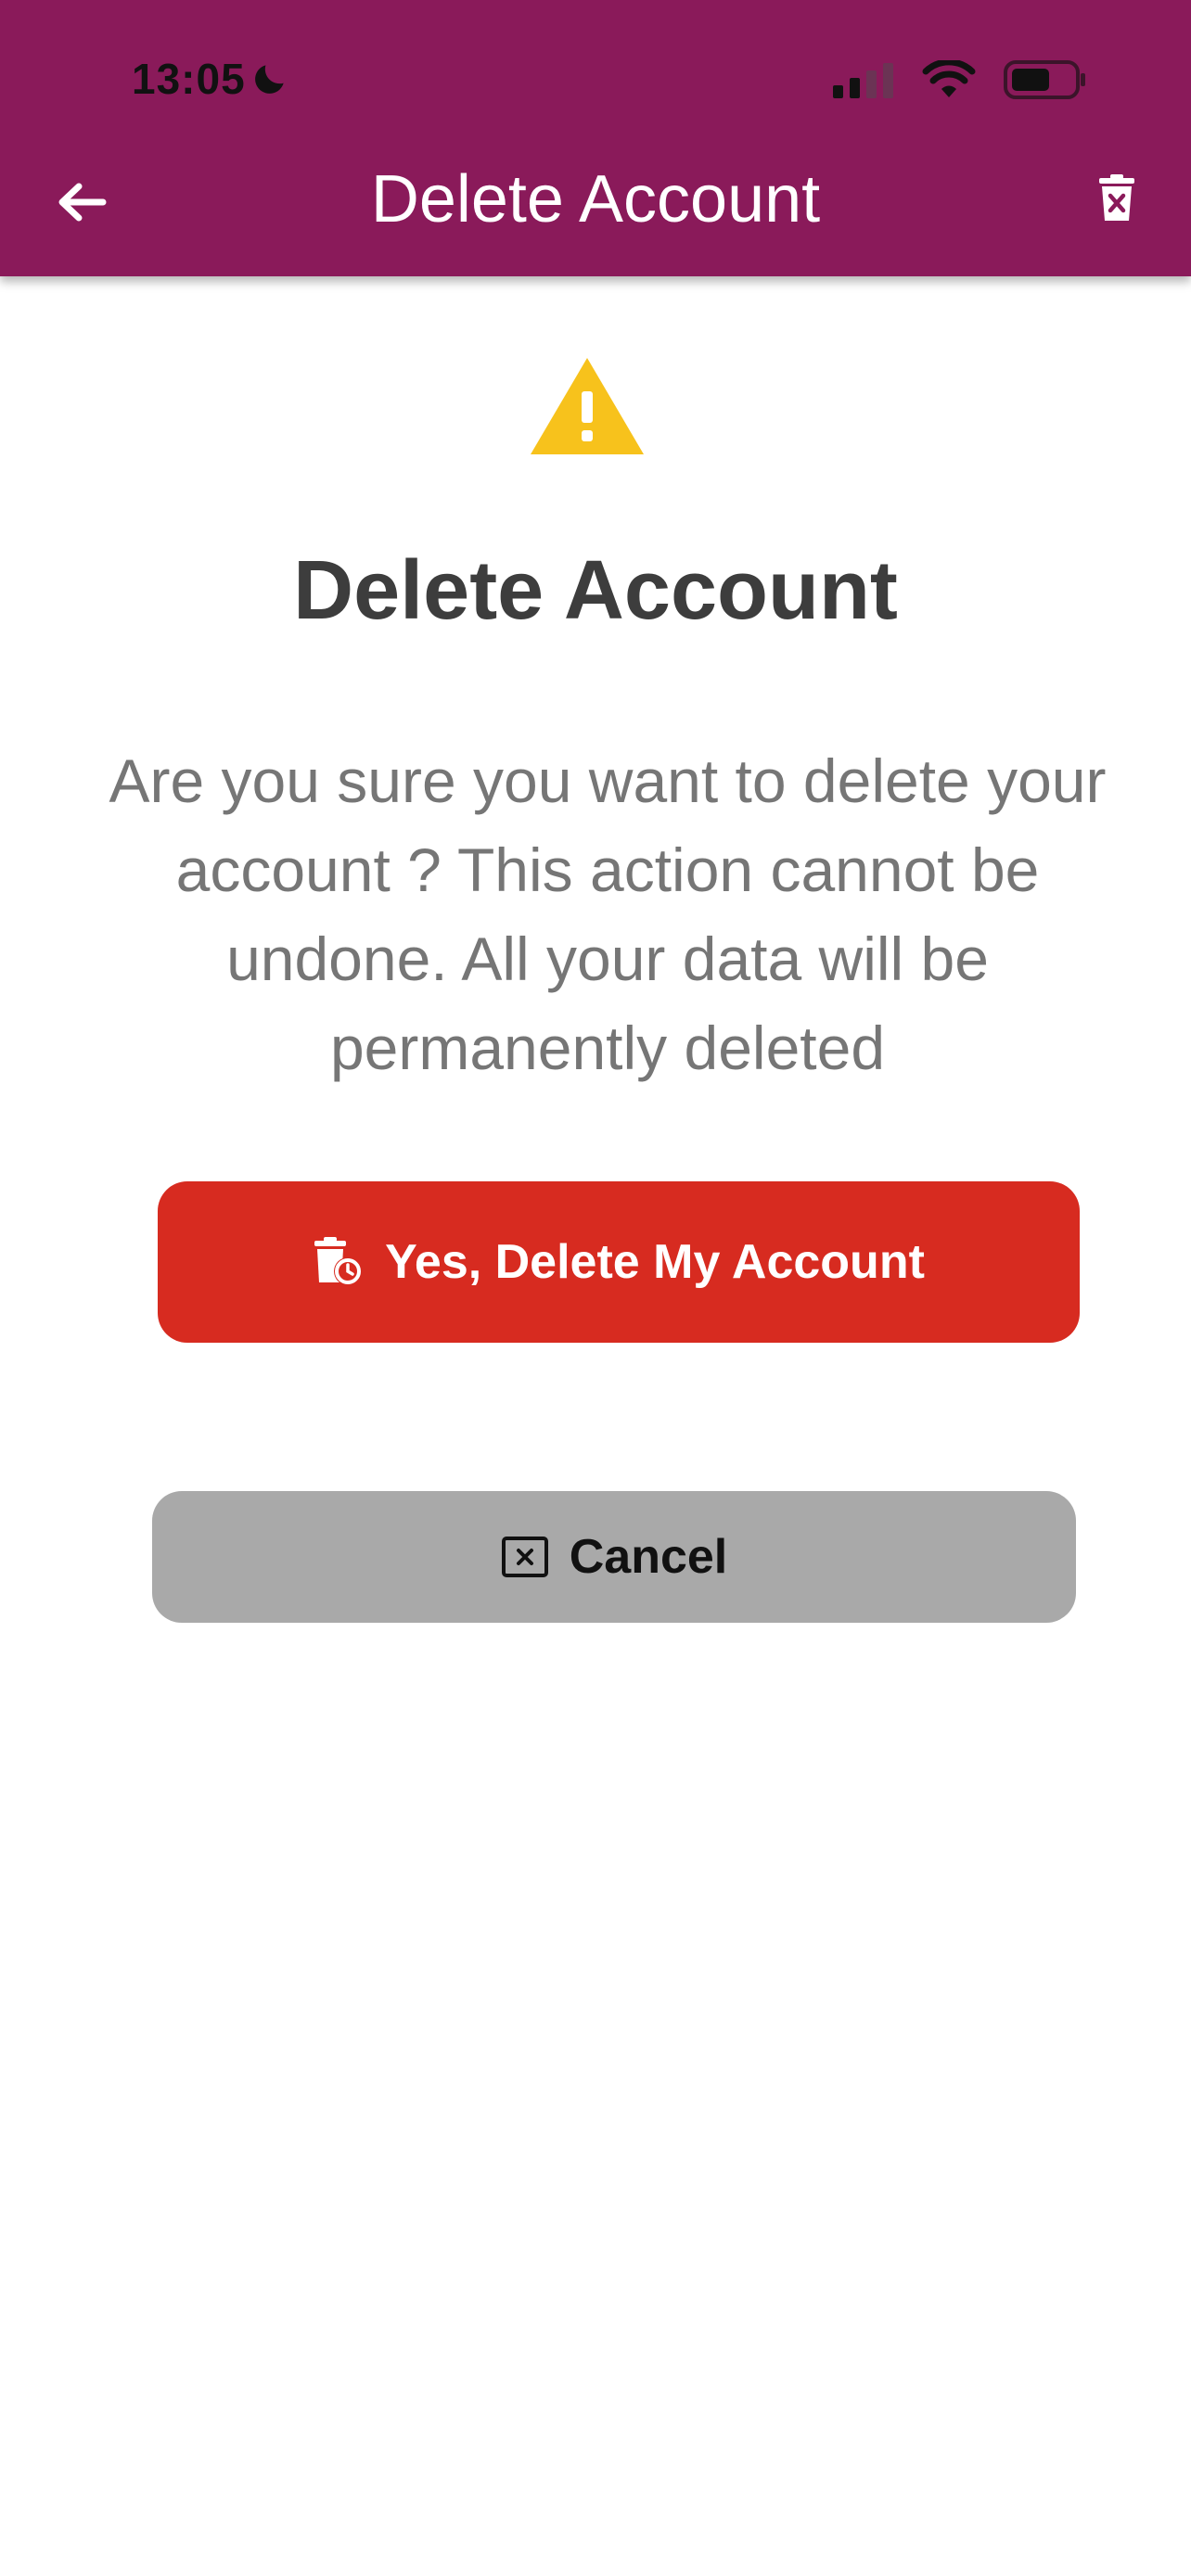  I want to click on warning-triangle-icon, so click(587, 406).